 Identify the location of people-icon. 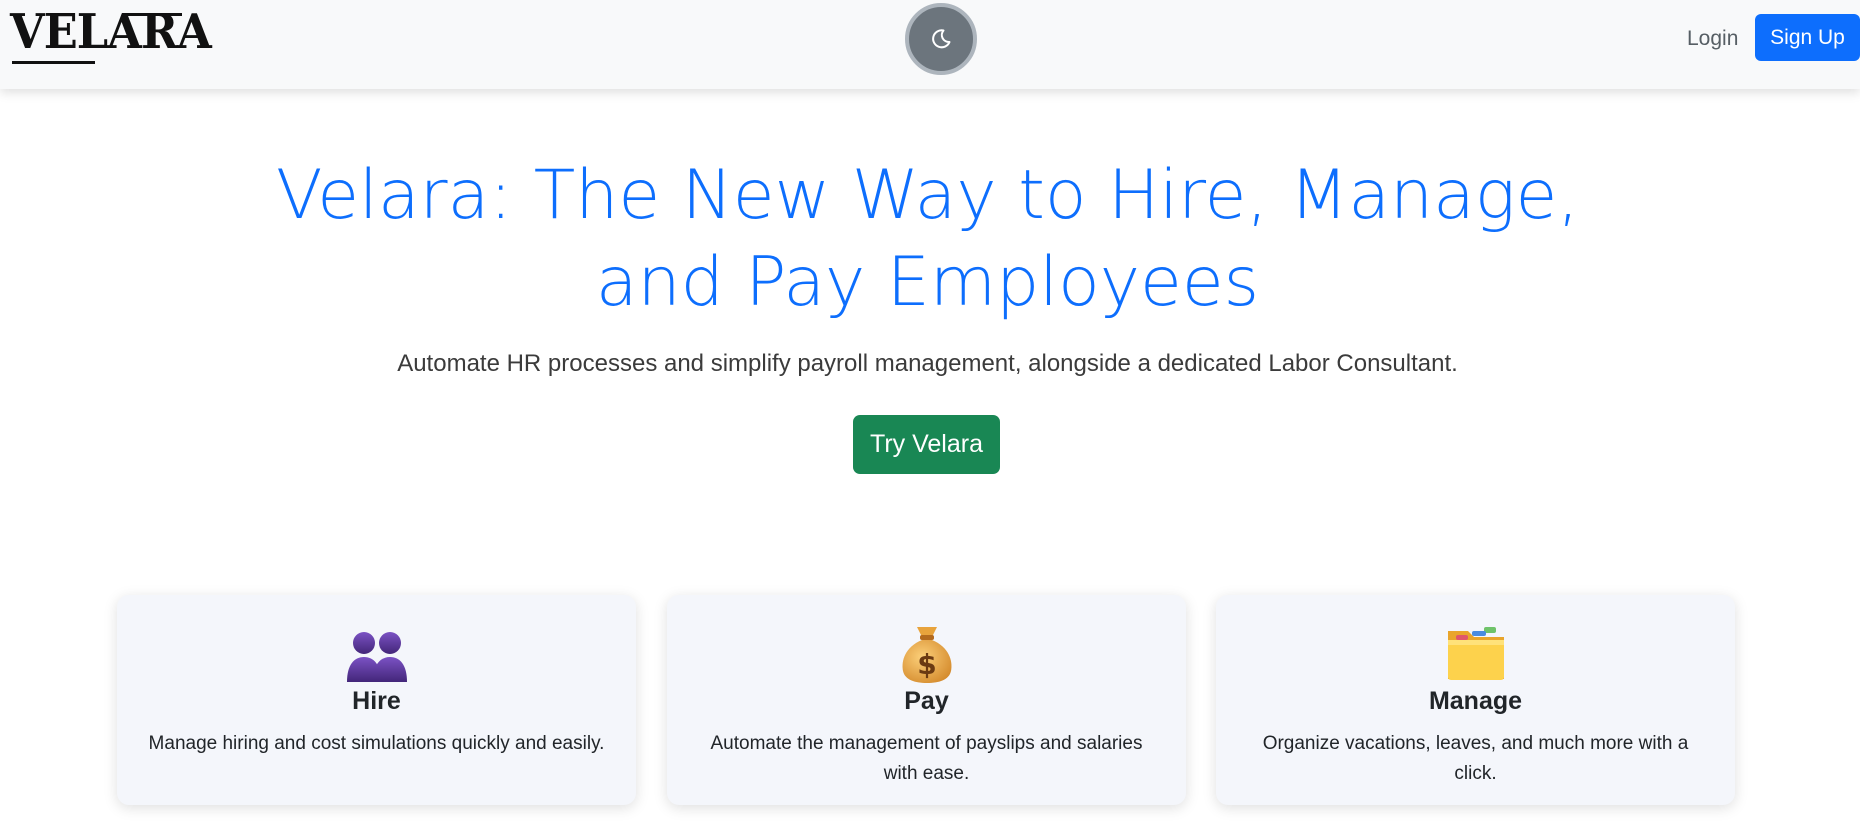
(376, 657).